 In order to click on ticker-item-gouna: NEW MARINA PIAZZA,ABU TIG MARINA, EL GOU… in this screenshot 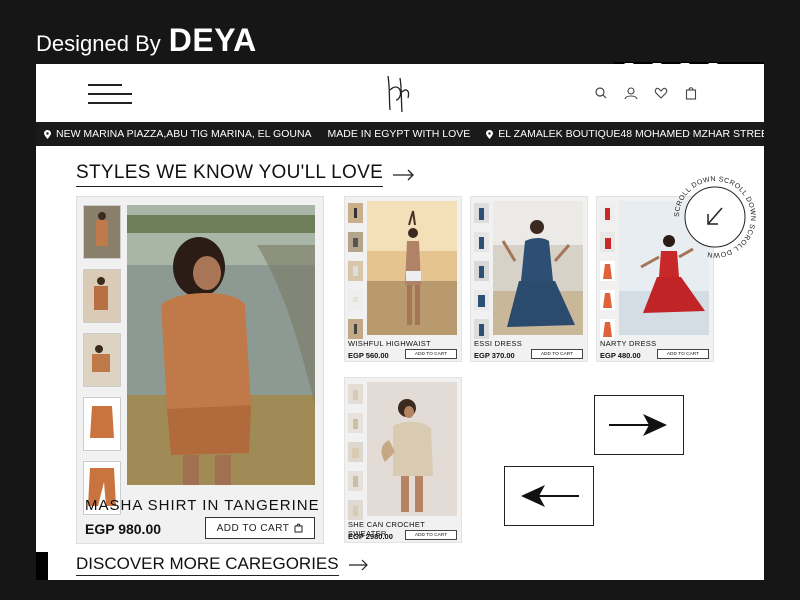, I will do `click(178, 134)`.